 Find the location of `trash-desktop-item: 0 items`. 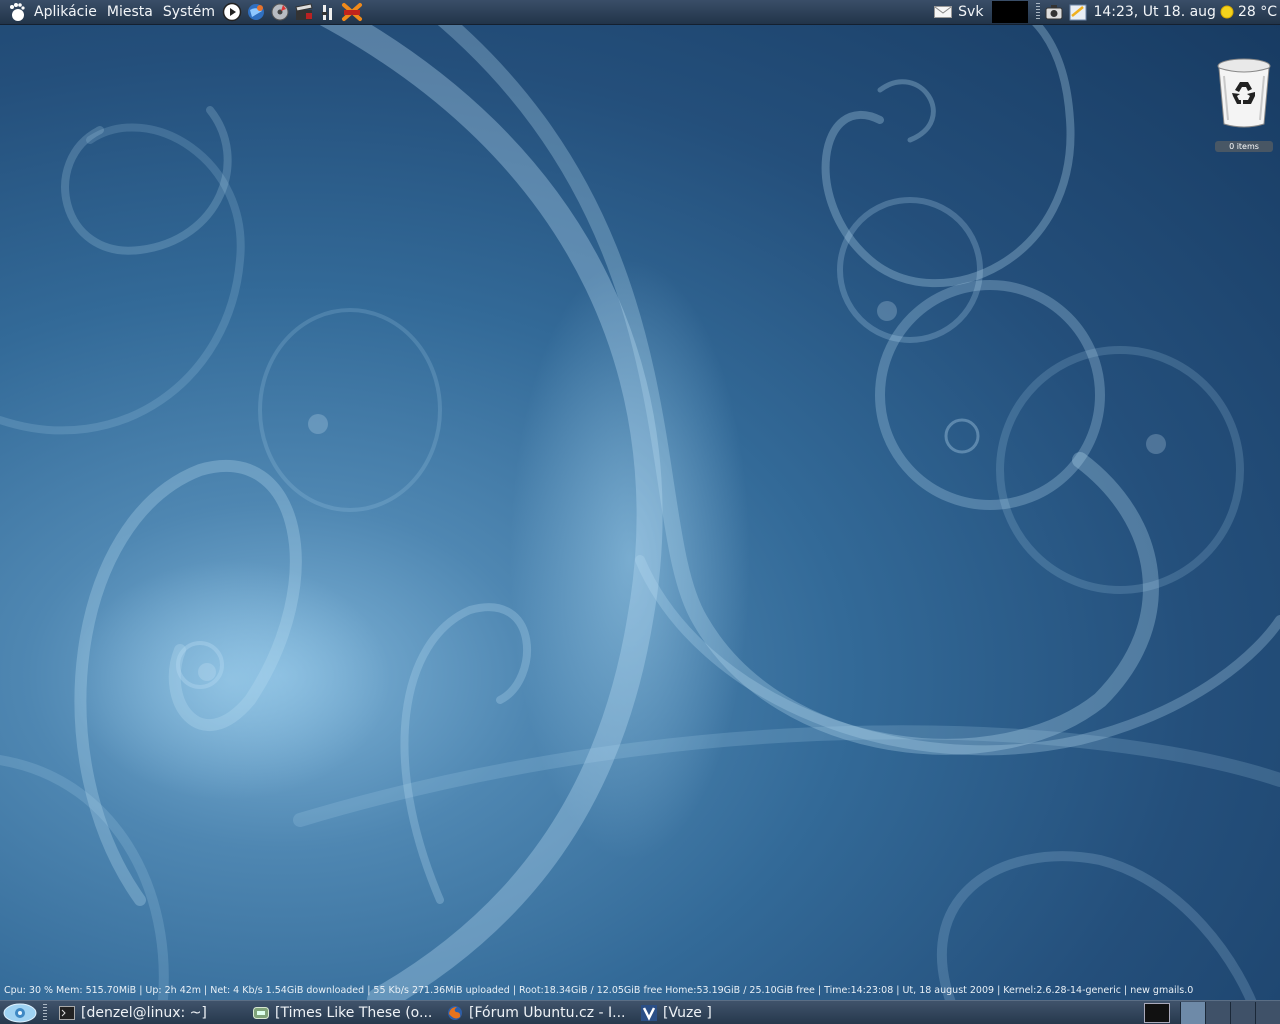

trash-desktop-item: 0 items is located at coordinates (1244, 104).